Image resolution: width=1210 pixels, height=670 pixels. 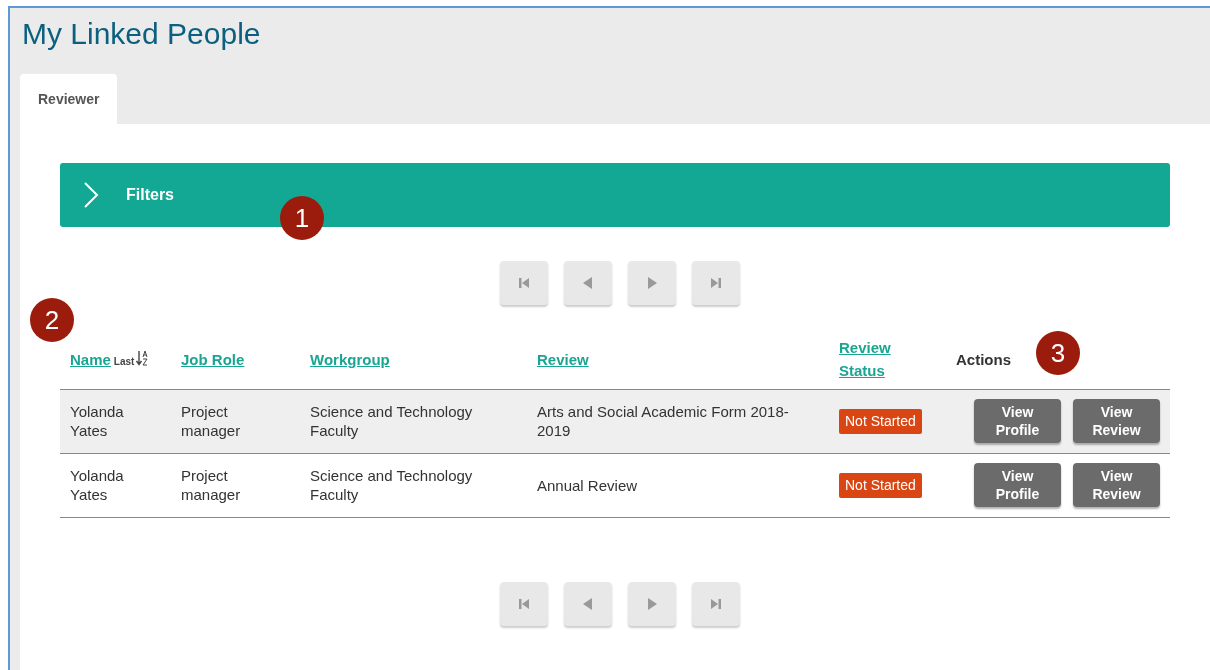 What do you see at coordinates (91, 195) in the screenshot?
I see `chevron-icon` at bounding box center [91, 195].